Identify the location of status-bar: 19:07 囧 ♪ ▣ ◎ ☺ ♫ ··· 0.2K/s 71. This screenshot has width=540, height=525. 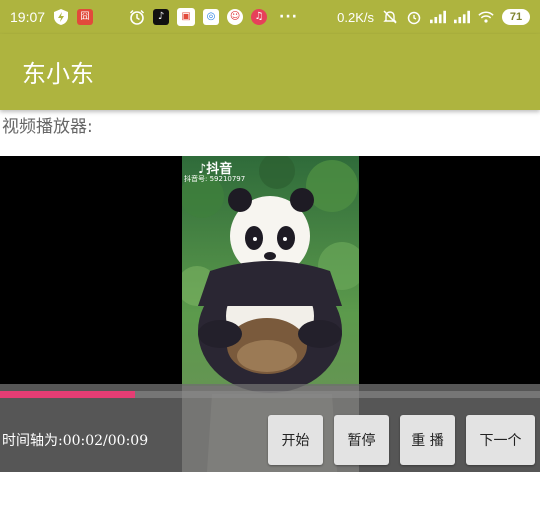
(270, 17).